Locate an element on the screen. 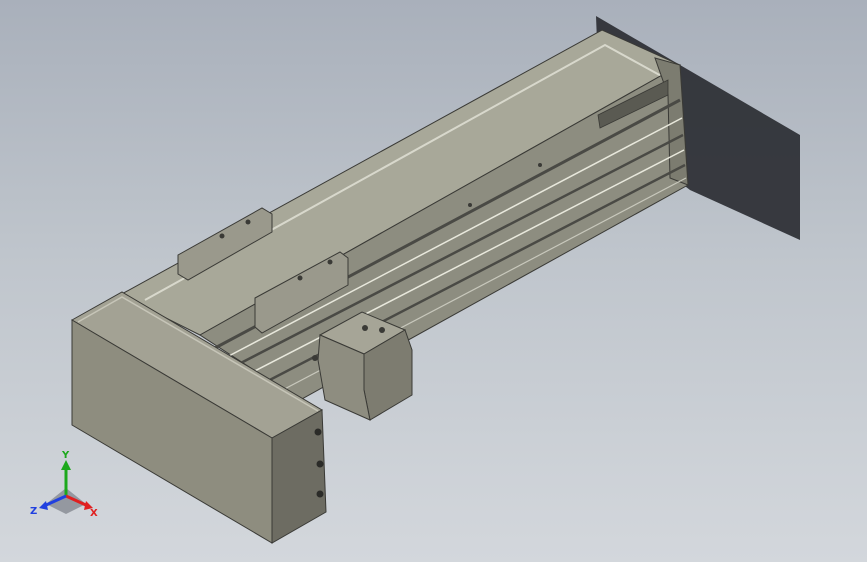 Image resolution: width=867 pixels, height=562 pixels. x-axis-label: X is located at coordinates (94, 513).